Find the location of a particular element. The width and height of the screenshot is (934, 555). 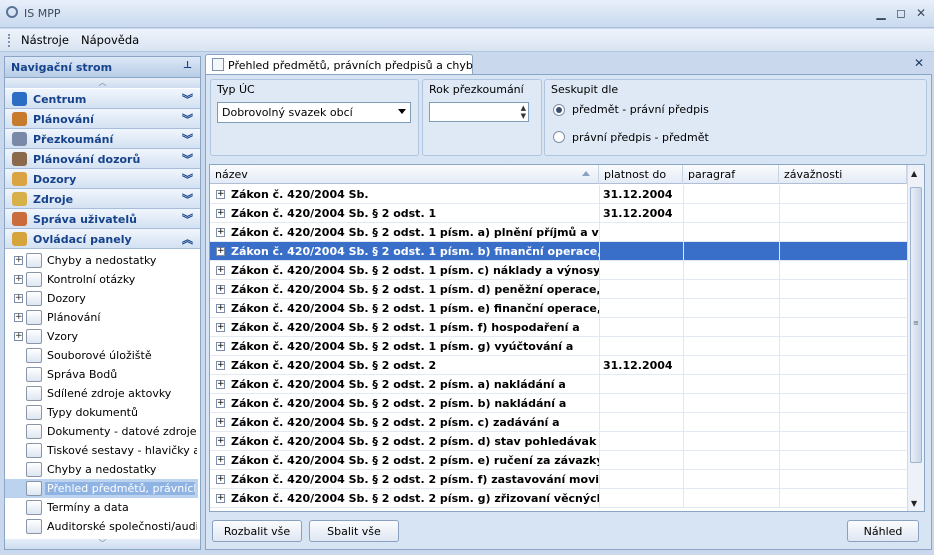

tree-item: Souborové úložiště is located at coordinates (101, 355).